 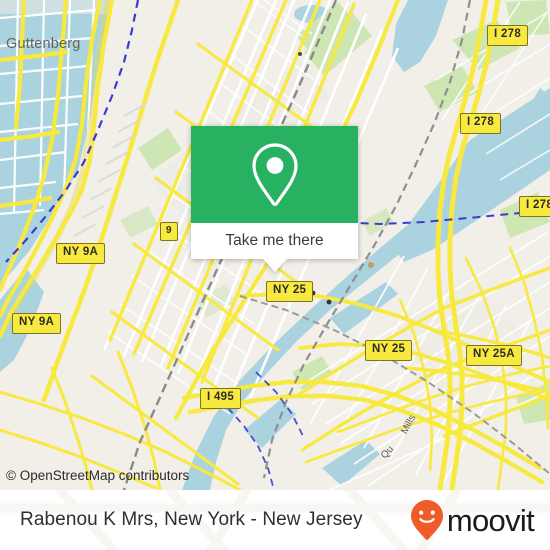 What do you see at coordinates (494, 355) in the screenshot?
I see `highway-shield-ny25a: NY 25A` at bounding box center [494, 355].